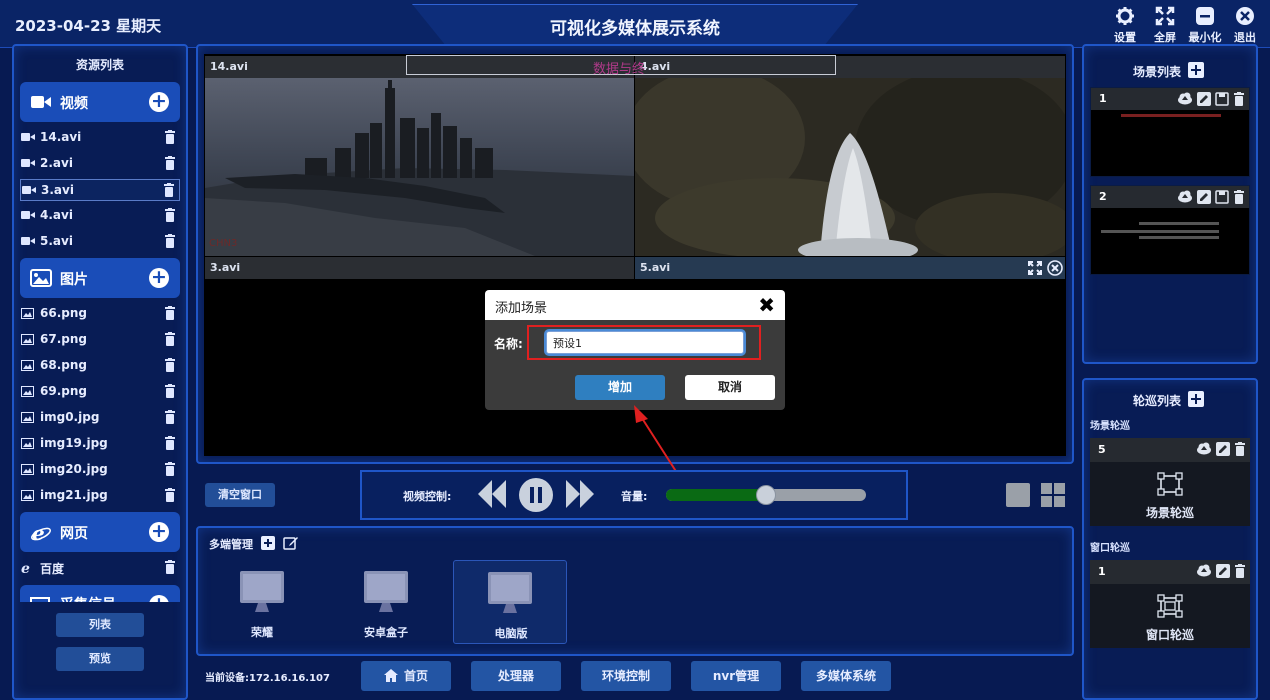 This screenshot has width=1270, height=700. What do you see at coordinates (419, 268) in the screenshot?
I see `video-cell-3: 3.avi` at bounding box center [419, 268].